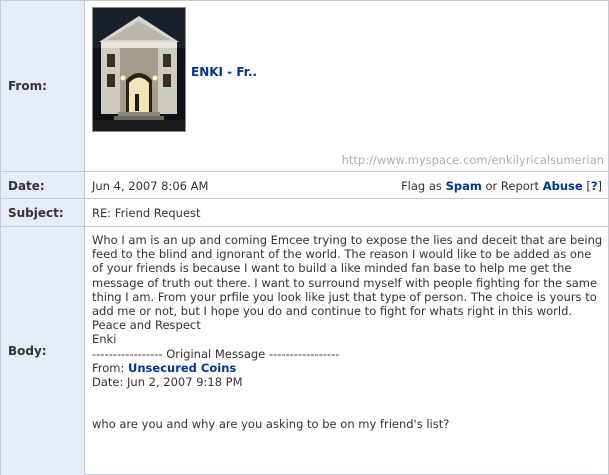  Describe the element at coordinates (594, 186) in the screenshot. I see `help-link: ?` at that location.